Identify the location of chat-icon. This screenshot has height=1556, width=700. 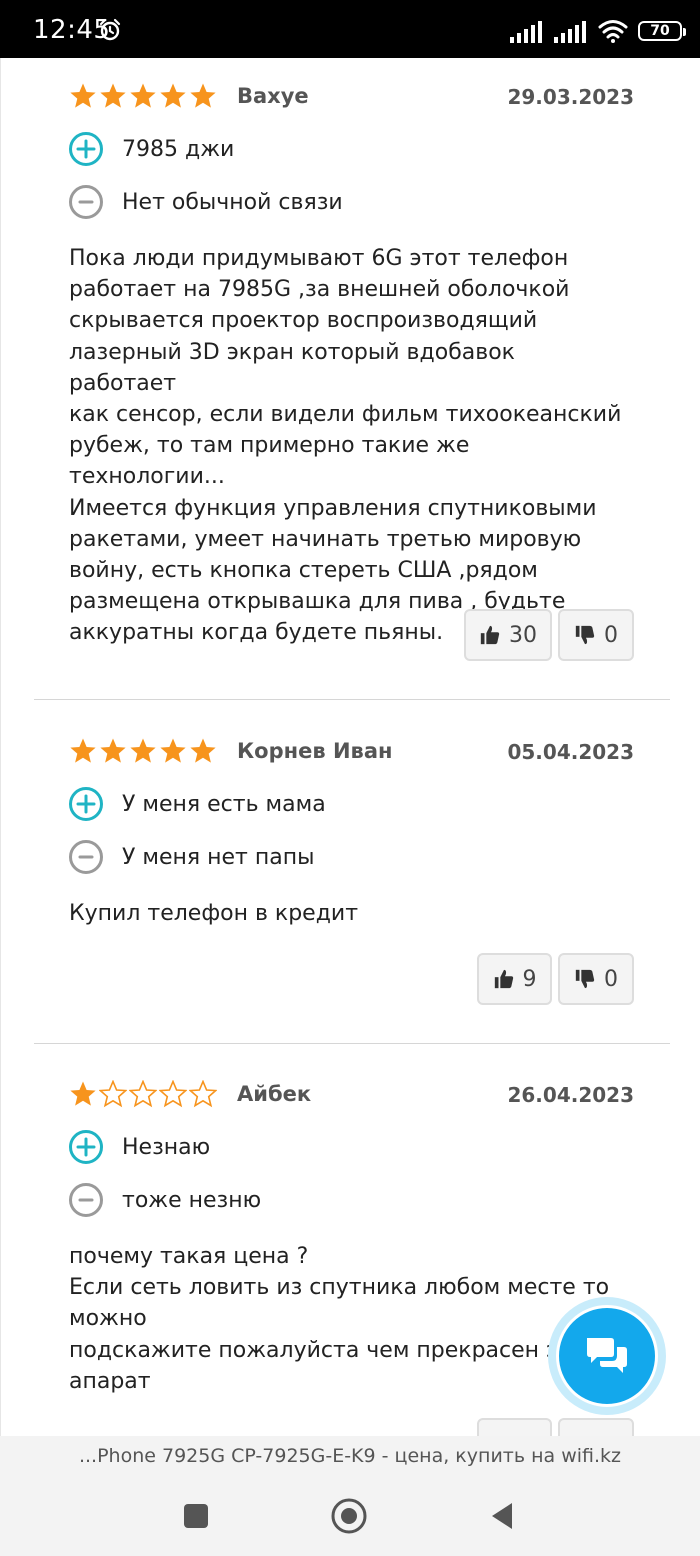
(607, 1355).